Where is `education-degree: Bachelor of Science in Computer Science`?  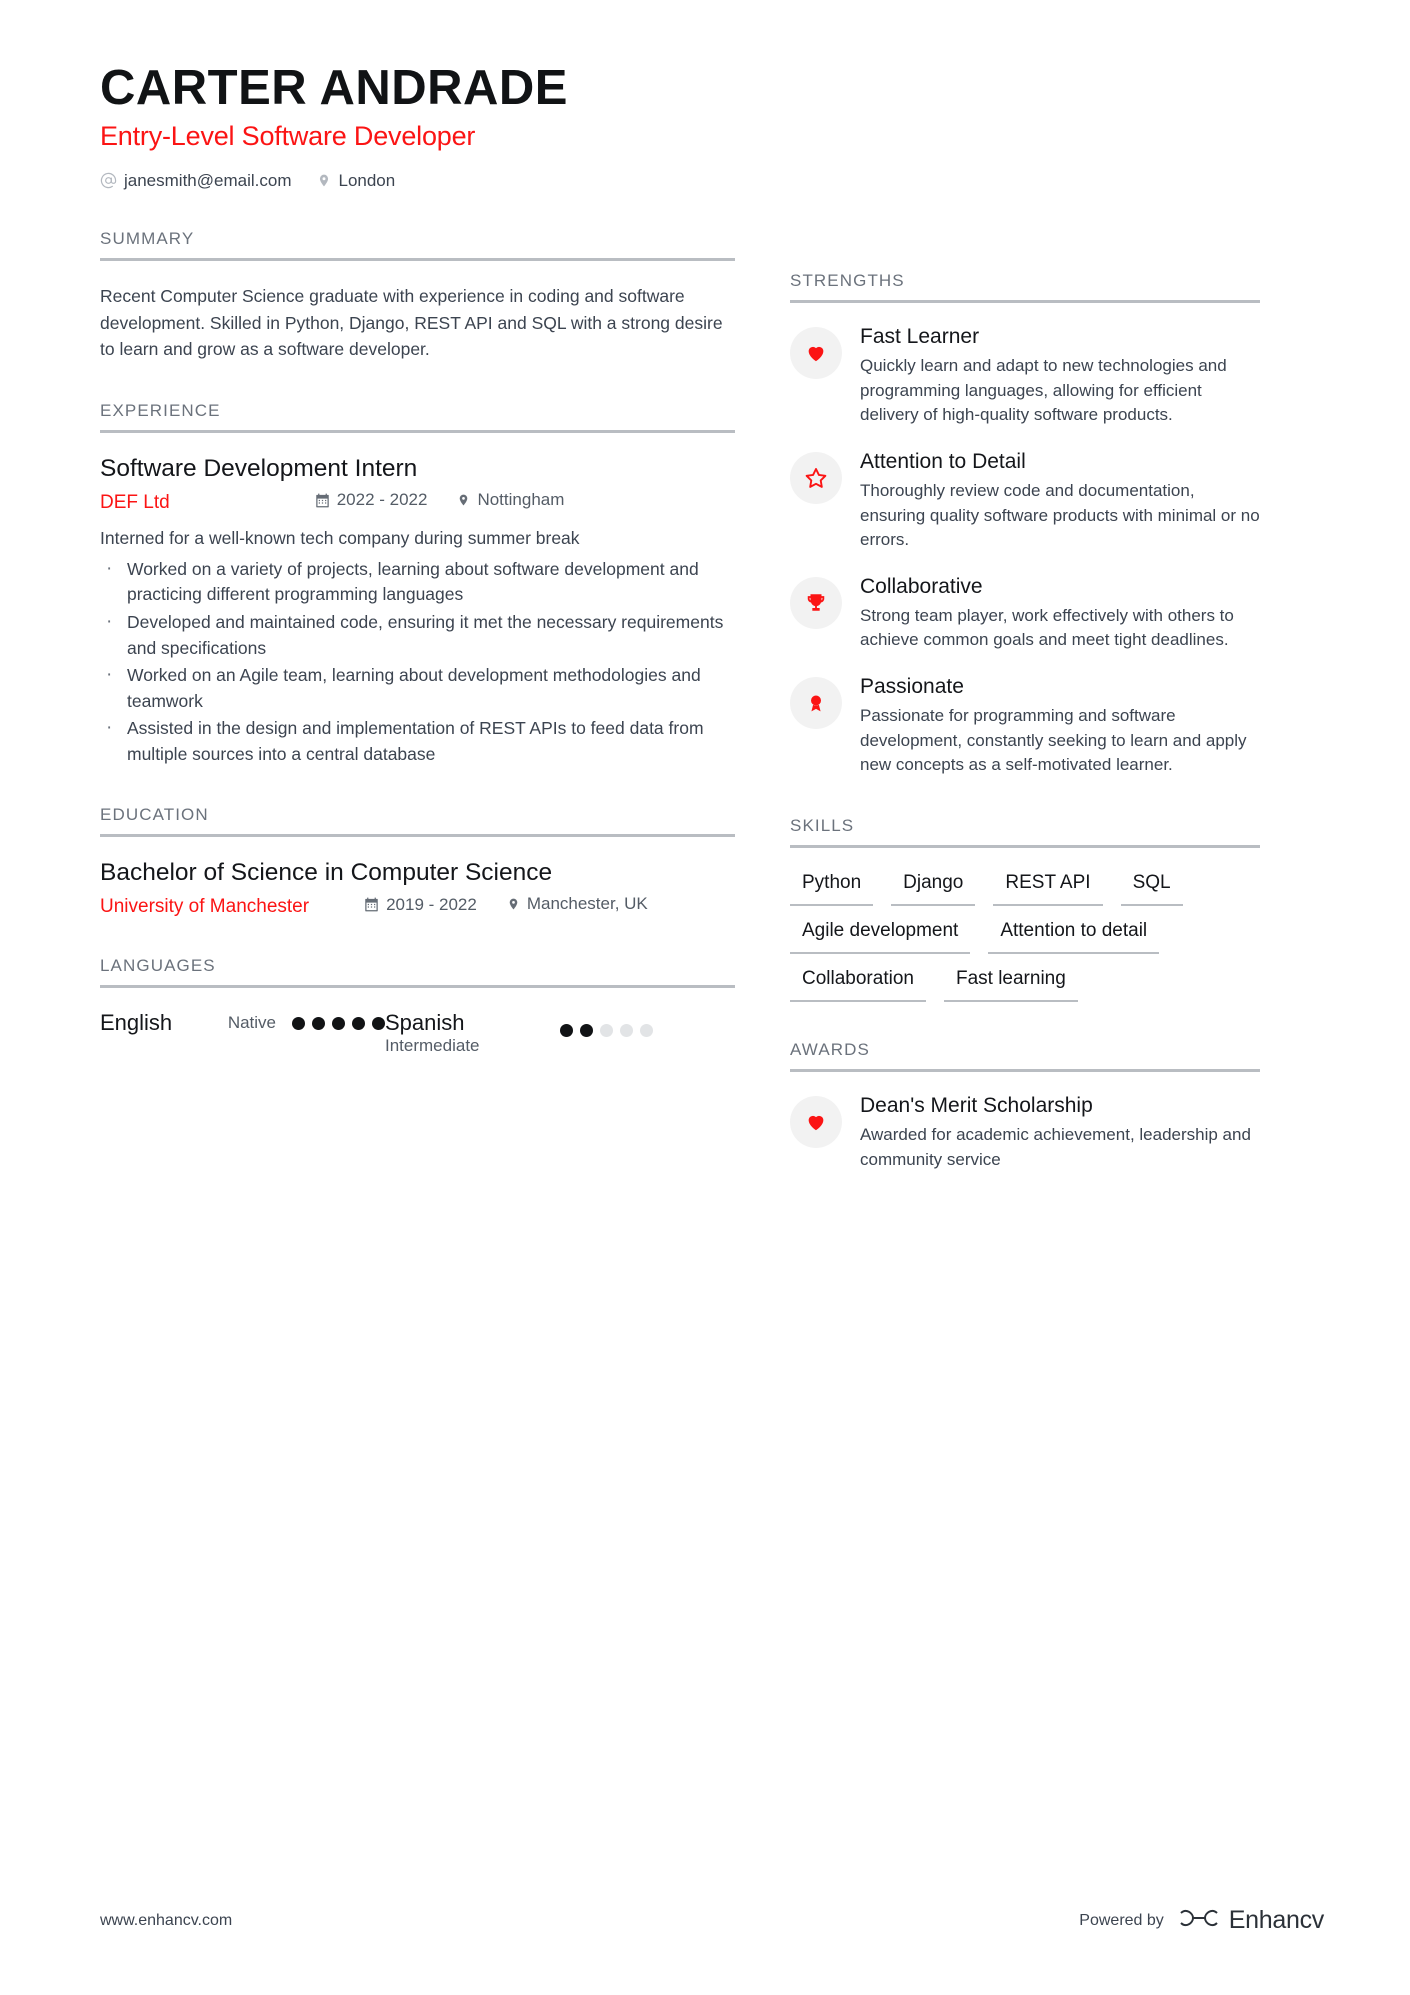 education-degree: Bachelor of Science in Computer Science is located at coordinates (326, 873).